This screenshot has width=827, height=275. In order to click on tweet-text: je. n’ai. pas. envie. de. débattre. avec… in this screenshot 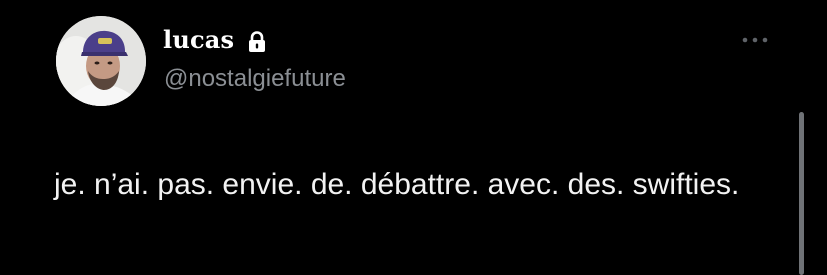, I will do `click(397, 184)`.